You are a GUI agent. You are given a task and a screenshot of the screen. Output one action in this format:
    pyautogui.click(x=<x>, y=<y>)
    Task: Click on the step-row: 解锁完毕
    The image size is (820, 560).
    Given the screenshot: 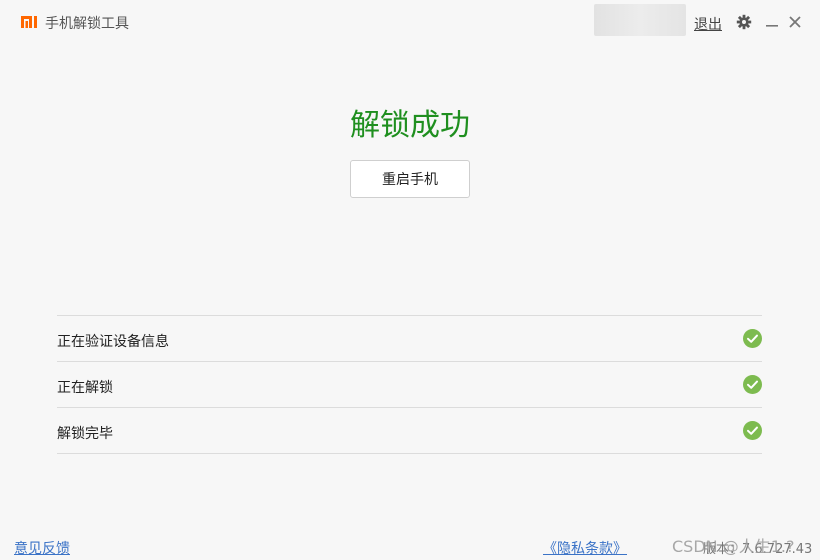 What is the action you would take?
    pyautogui.click(x=409, y=431)
    